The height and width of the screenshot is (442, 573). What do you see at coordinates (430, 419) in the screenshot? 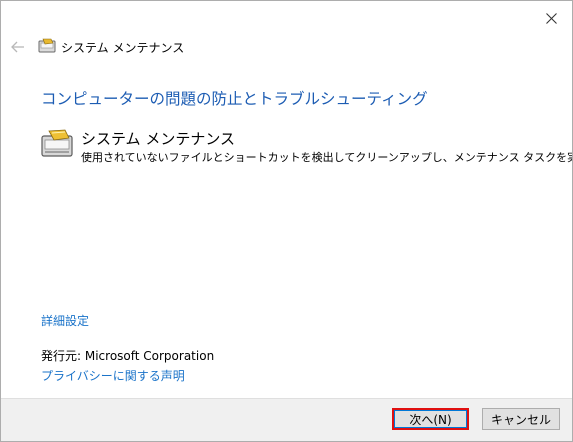
I see `next-button: 次へ(N)` at bounding box center [430, 419].